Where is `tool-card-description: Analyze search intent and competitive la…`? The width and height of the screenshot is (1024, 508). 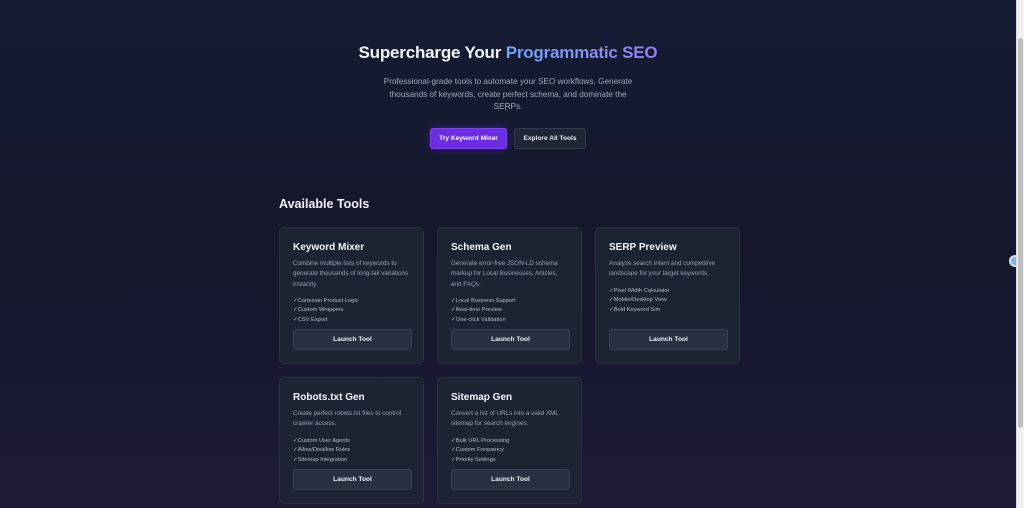
tool-card-description: Analyze search intent and competitive la… is located at coordinates (662, 269).